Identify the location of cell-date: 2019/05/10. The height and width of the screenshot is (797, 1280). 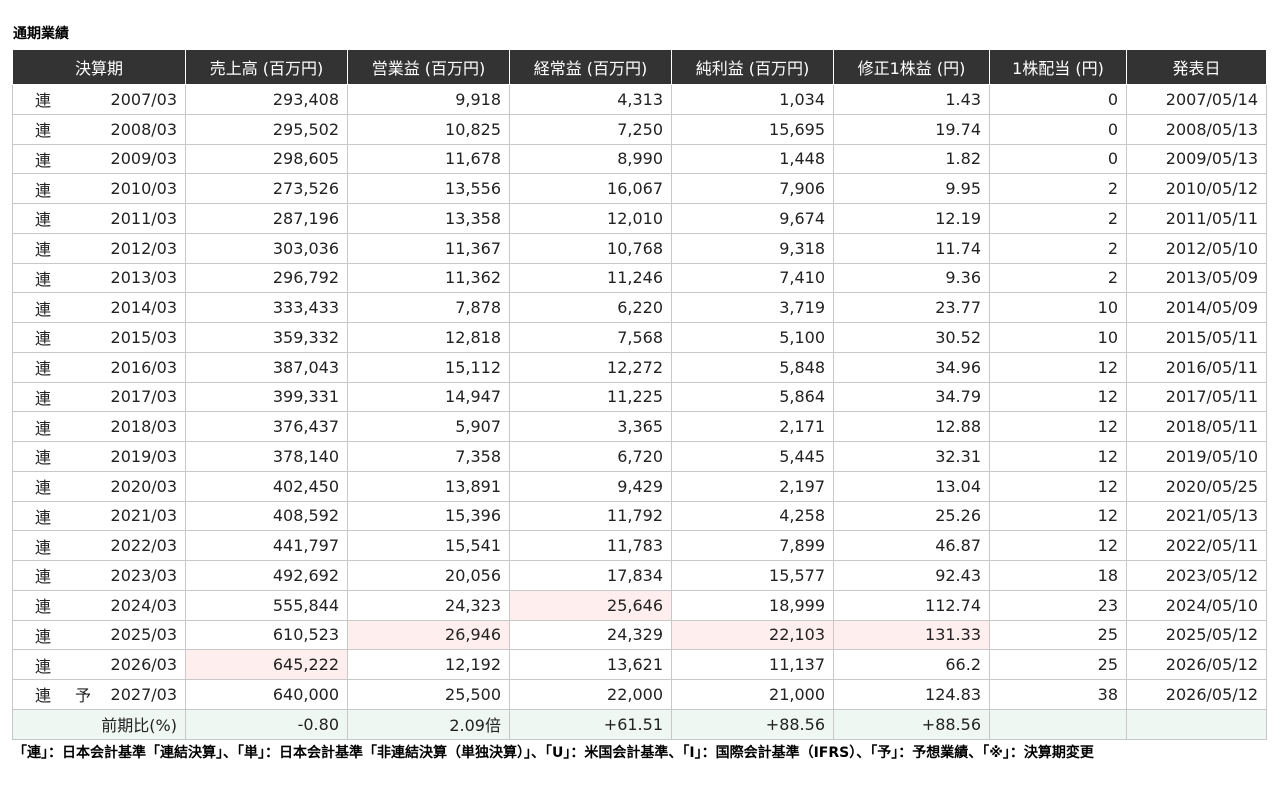
(1196, 456).